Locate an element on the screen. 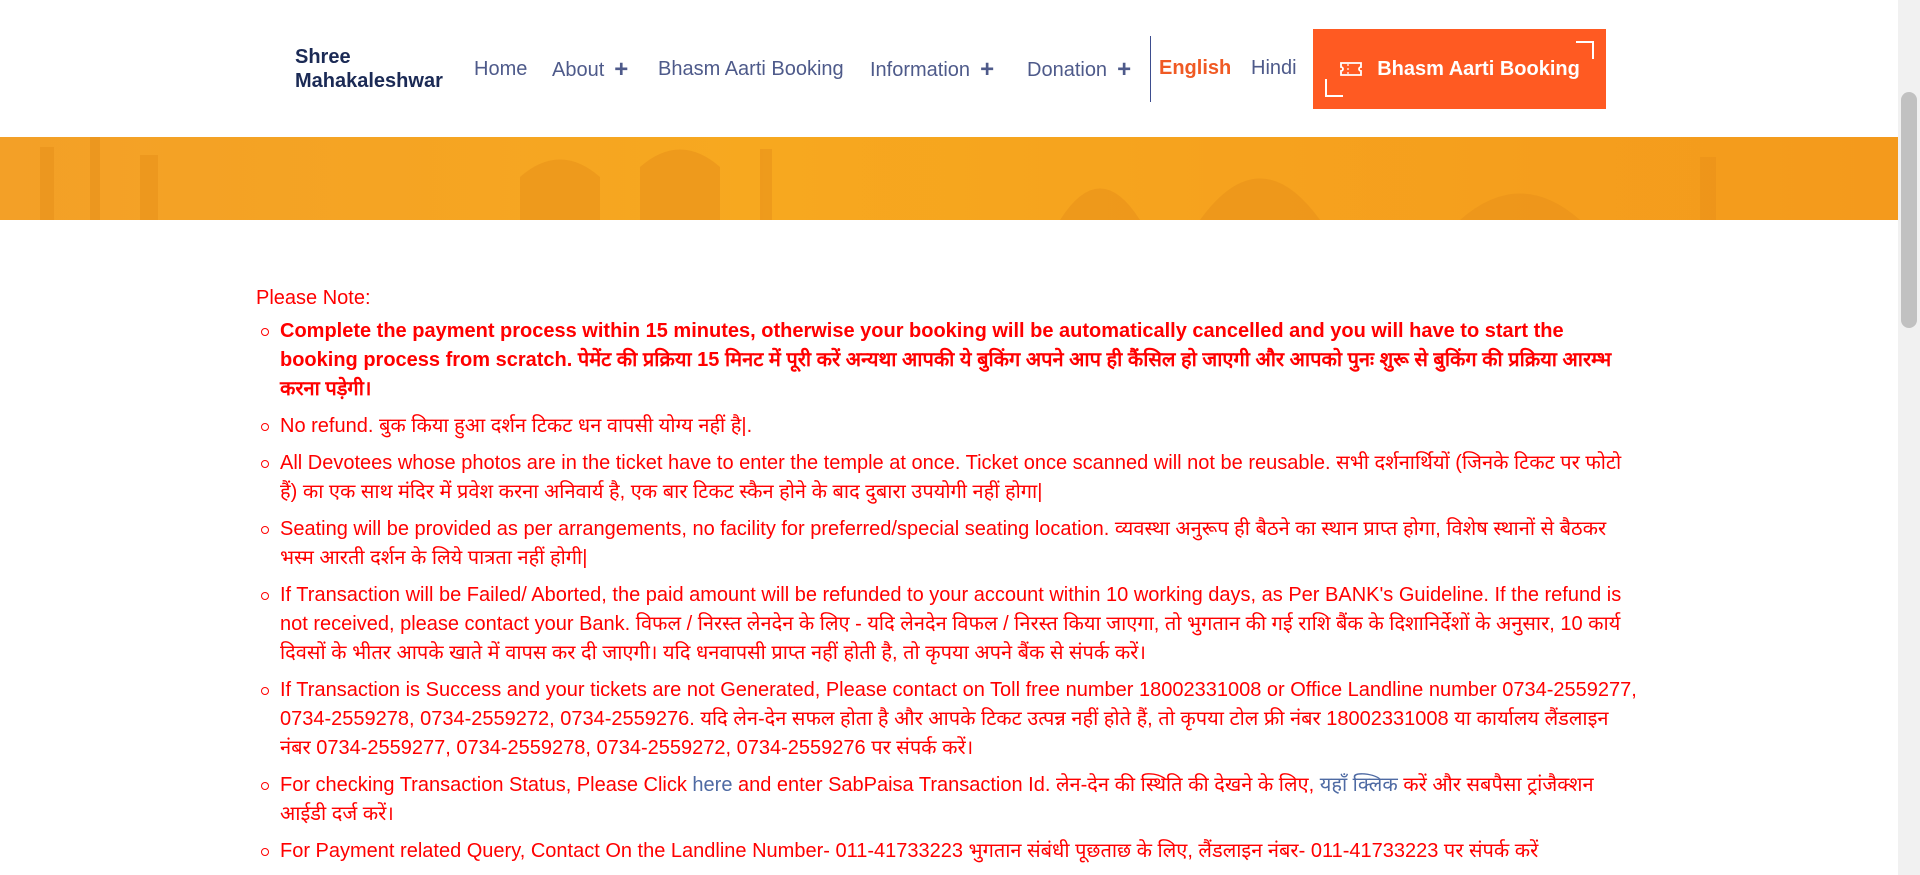  nav-donation: Donation + is located at coordinates (1079, 69).